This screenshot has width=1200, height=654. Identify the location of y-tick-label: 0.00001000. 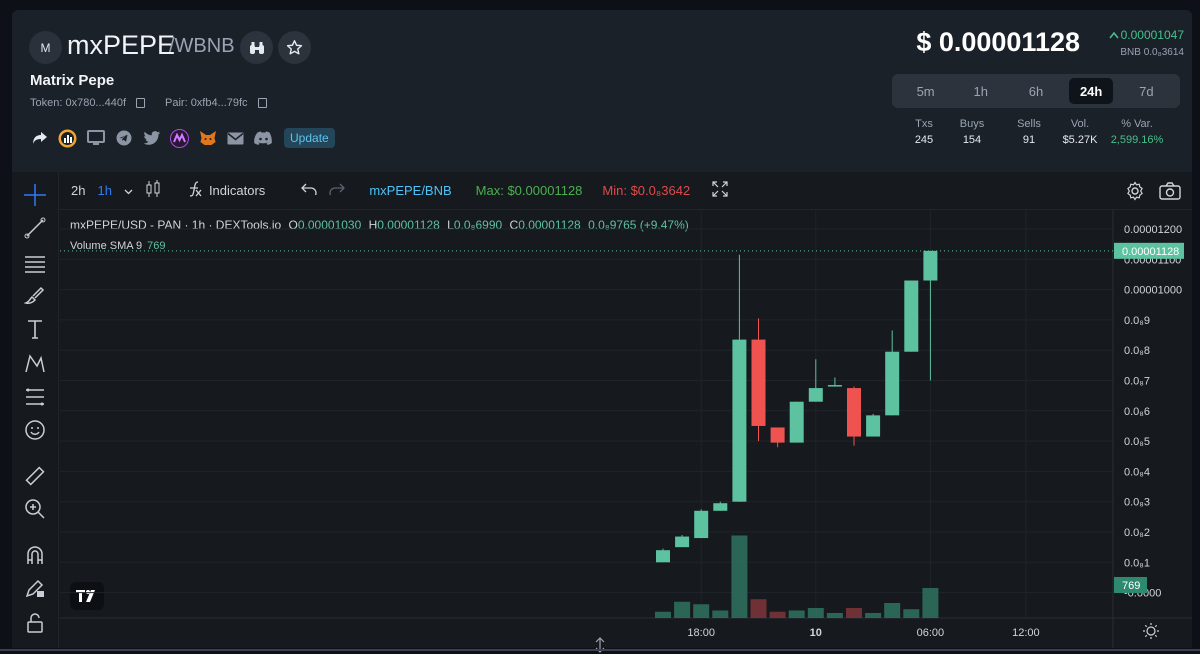
(1153, 291).